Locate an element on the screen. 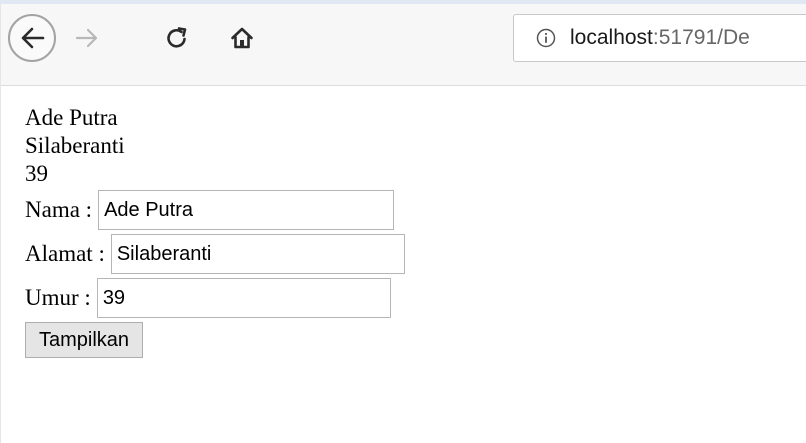  address-bar: localhost:51791/De is located at coordinates (659, 38).